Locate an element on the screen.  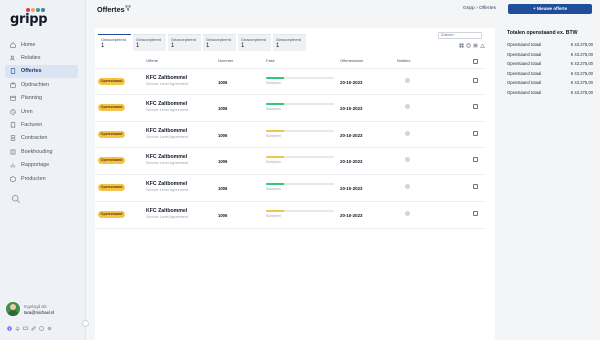
info-icon is located at coordinates (9, 328).